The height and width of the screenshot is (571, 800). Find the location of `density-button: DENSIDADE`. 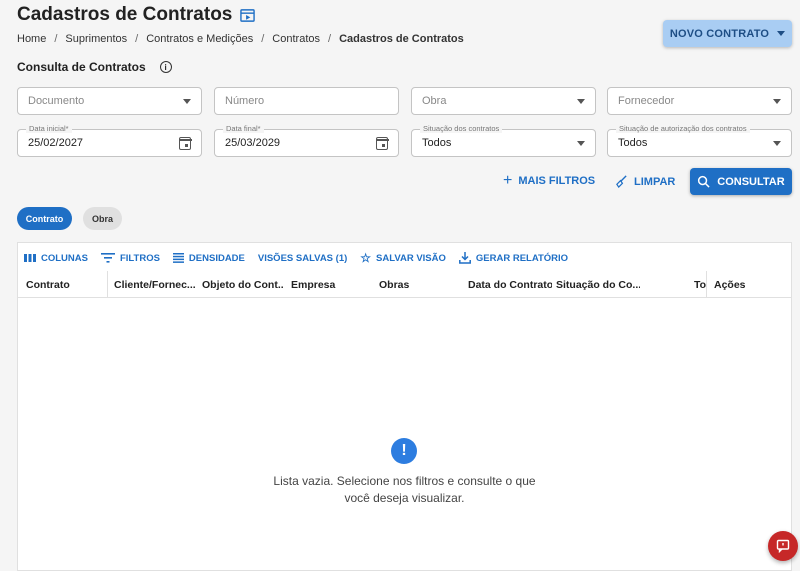

density-button: DENSIDADE is located at coordinates (208, 258).